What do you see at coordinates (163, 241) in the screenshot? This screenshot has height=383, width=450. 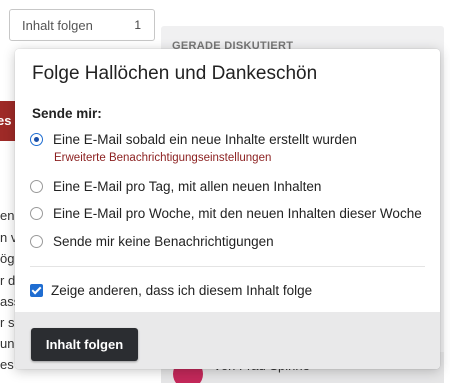 I see `option-label: Sende mir keine Benachrichtigungen` at bounding box center [163, 241].